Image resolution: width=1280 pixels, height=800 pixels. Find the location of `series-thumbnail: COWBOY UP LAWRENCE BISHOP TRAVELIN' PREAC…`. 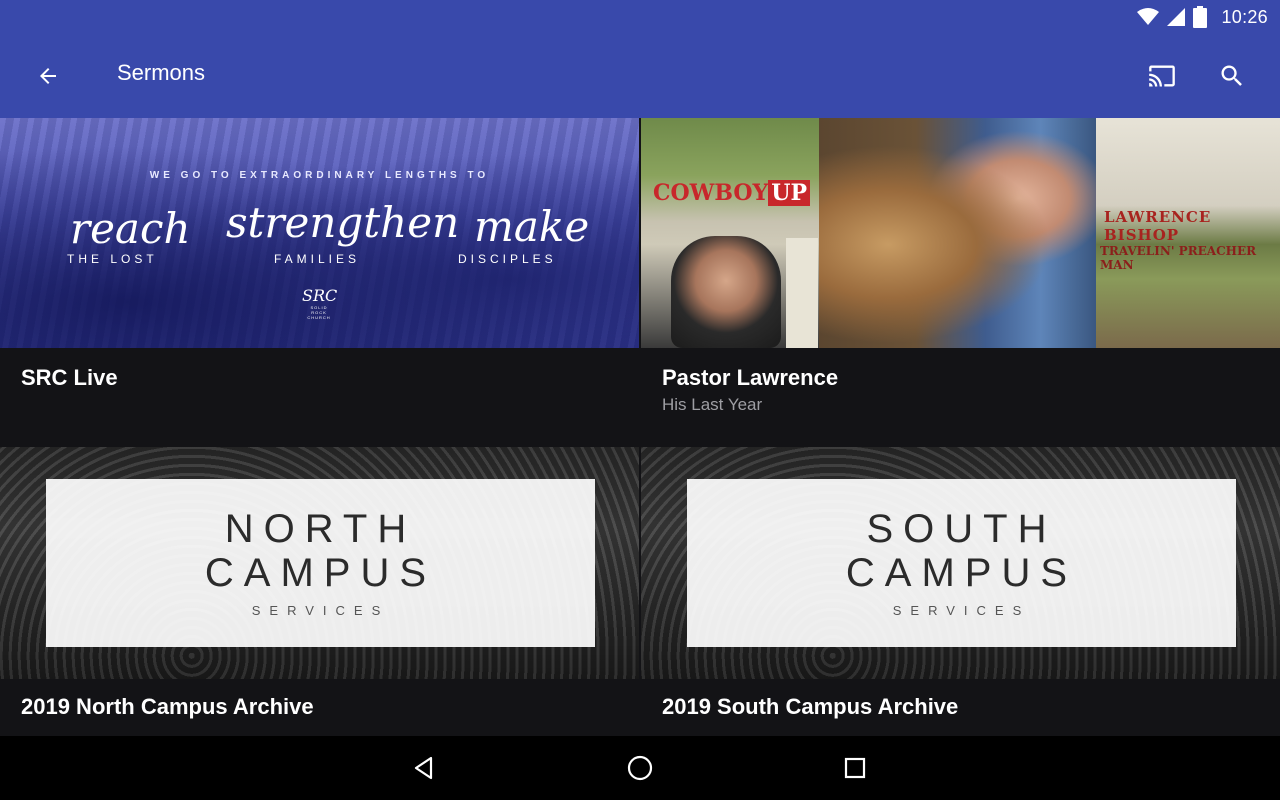

series-thumbnail: COWBOY UP LAWRENCE BISHOP TRAVELIN' PREAC… is located at coordinates (960, 233).